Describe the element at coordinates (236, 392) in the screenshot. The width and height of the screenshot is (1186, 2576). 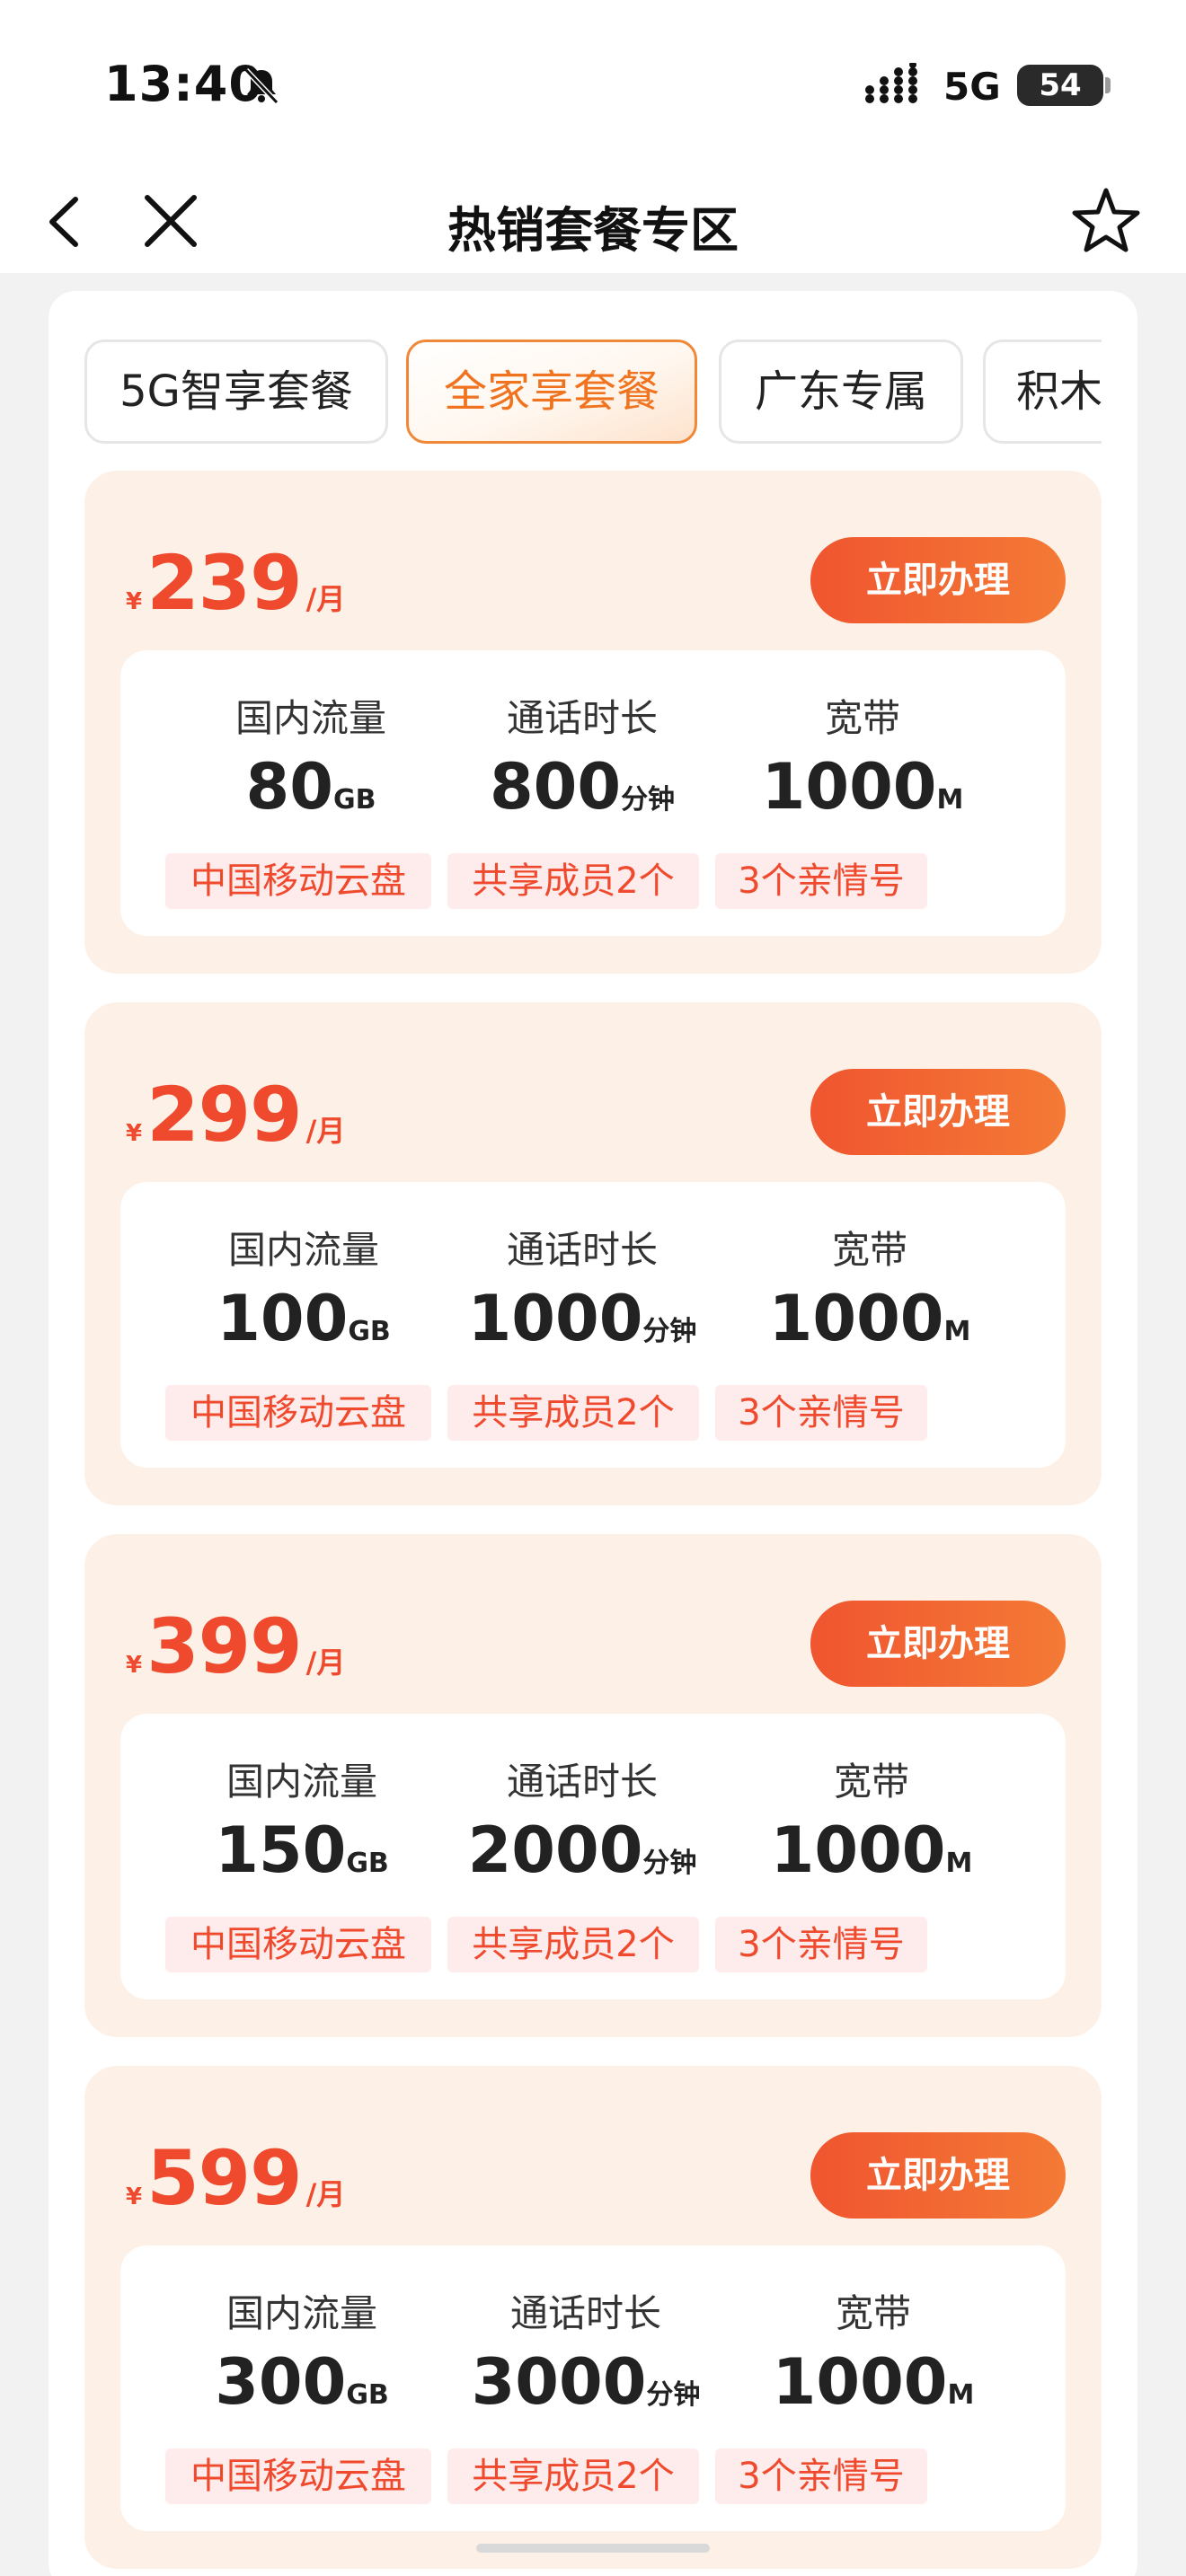
I see `tab-5g-smart: 5G智享套餐` at that location.